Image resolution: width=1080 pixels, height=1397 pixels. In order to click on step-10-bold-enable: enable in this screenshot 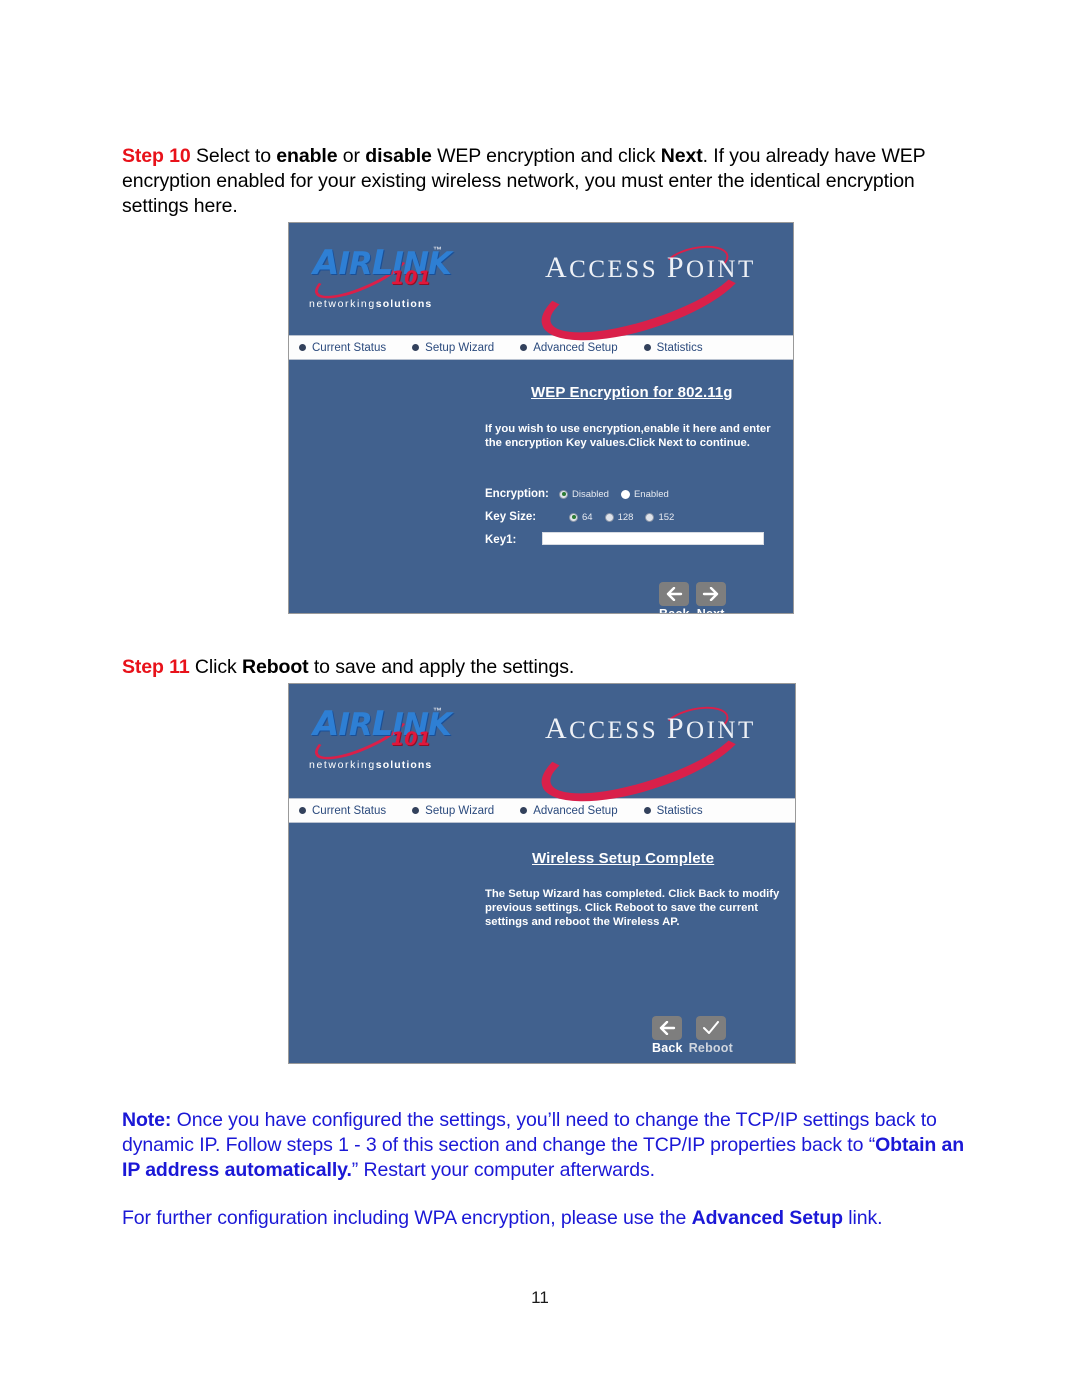, I will do `click(307, 155)`.